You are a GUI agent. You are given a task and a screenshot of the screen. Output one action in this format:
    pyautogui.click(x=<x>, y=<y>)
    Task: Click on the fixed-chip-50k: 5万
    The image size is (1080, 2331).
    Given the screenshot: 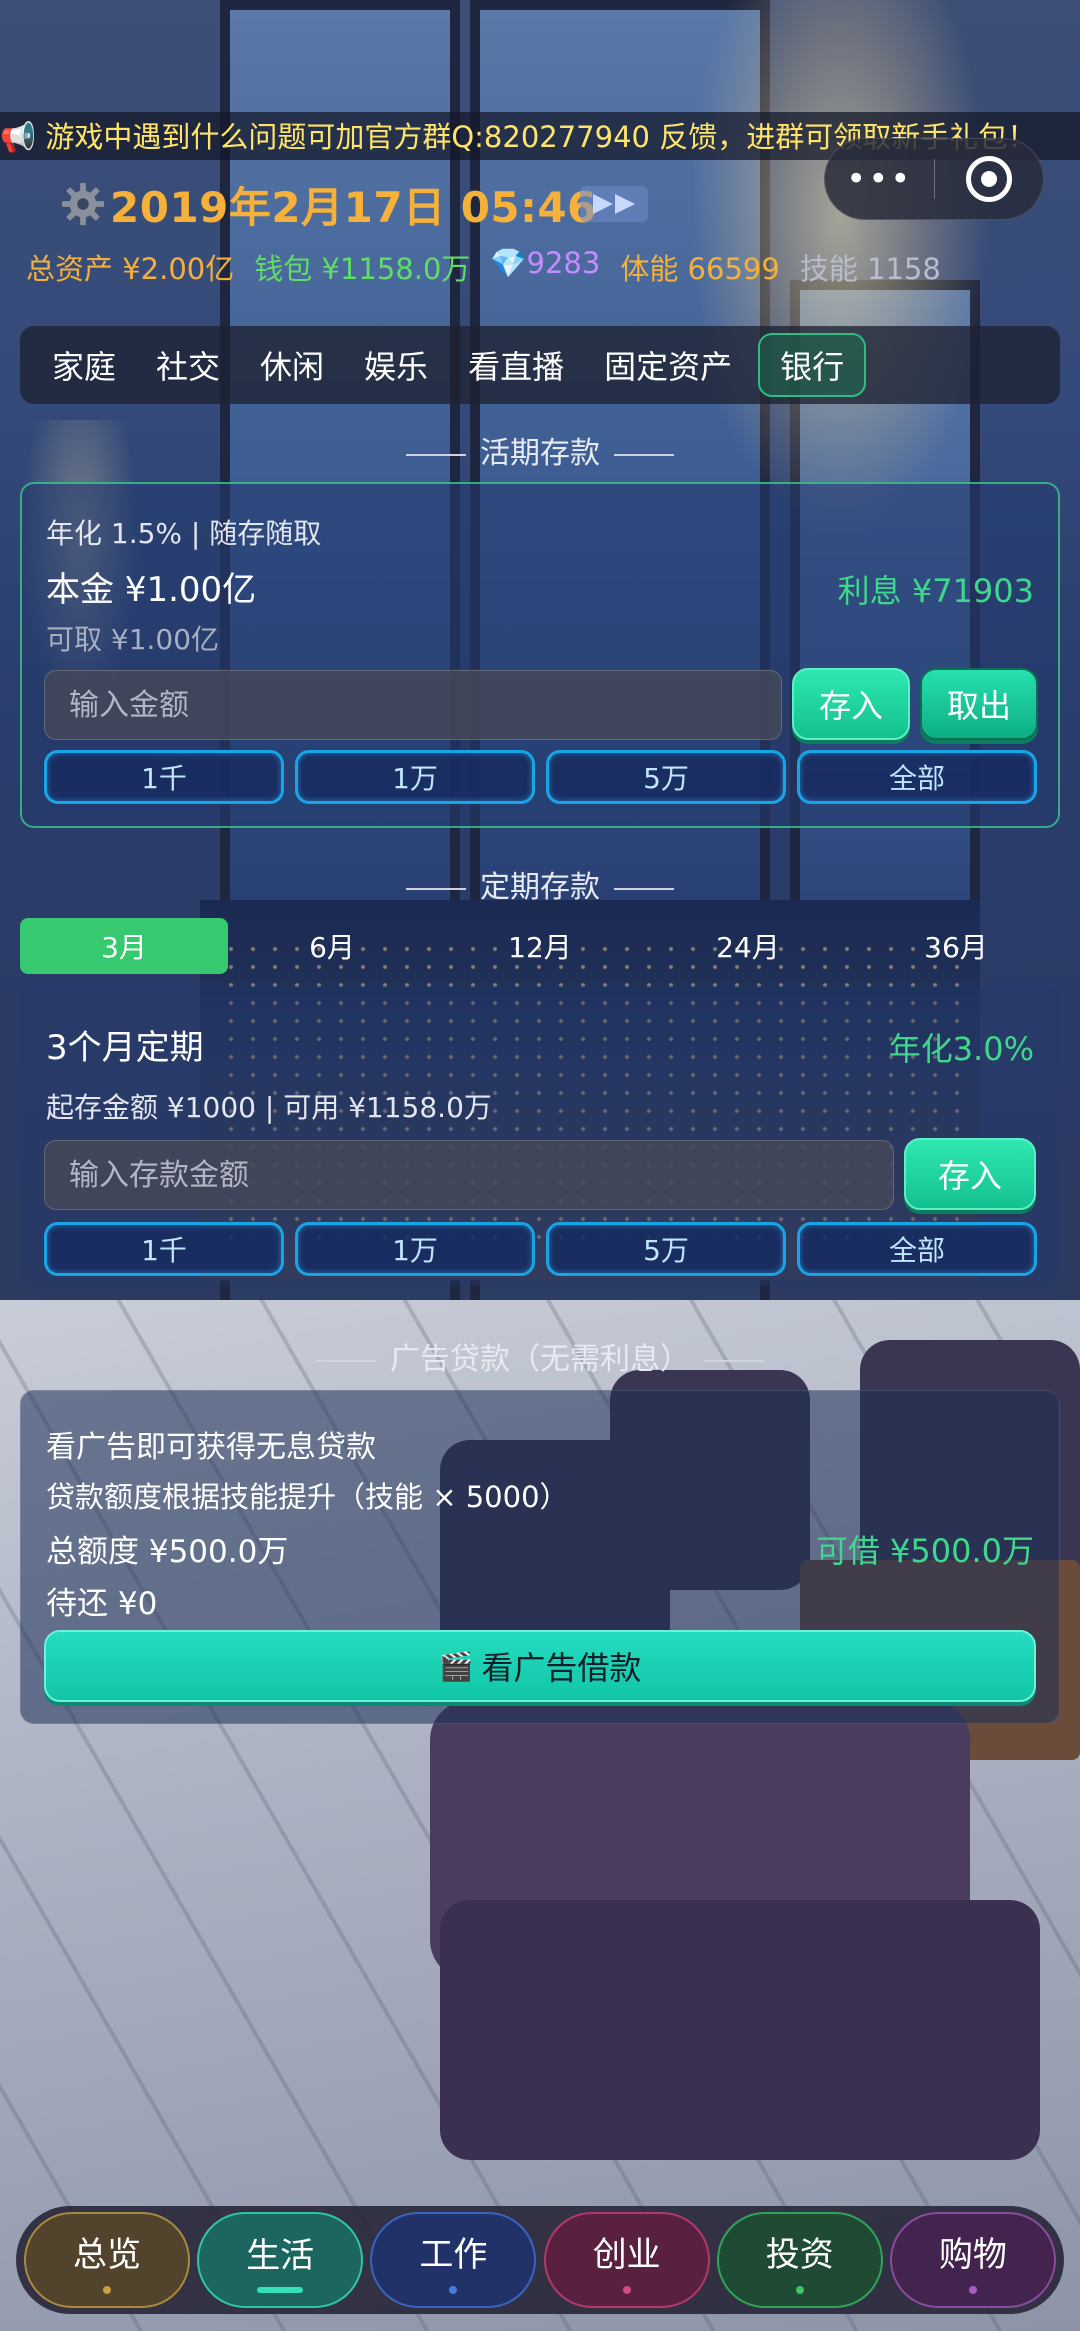 What is the action you would take?
    pyautogui.click(x=666, y=1249)
    